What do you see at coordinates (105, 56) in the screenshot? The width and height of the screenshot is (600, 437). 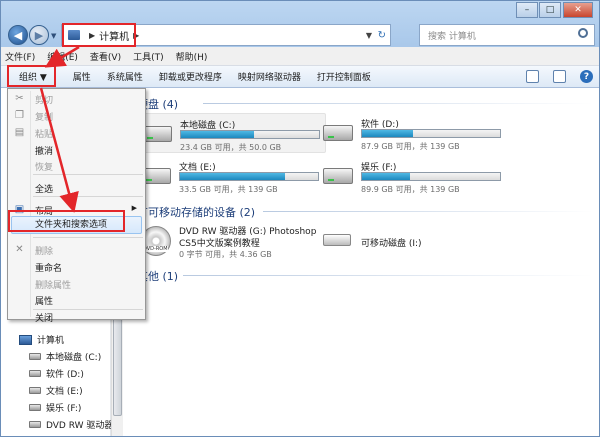 I see `menu-view: 查看(V)` at bounding box center [105, 56].